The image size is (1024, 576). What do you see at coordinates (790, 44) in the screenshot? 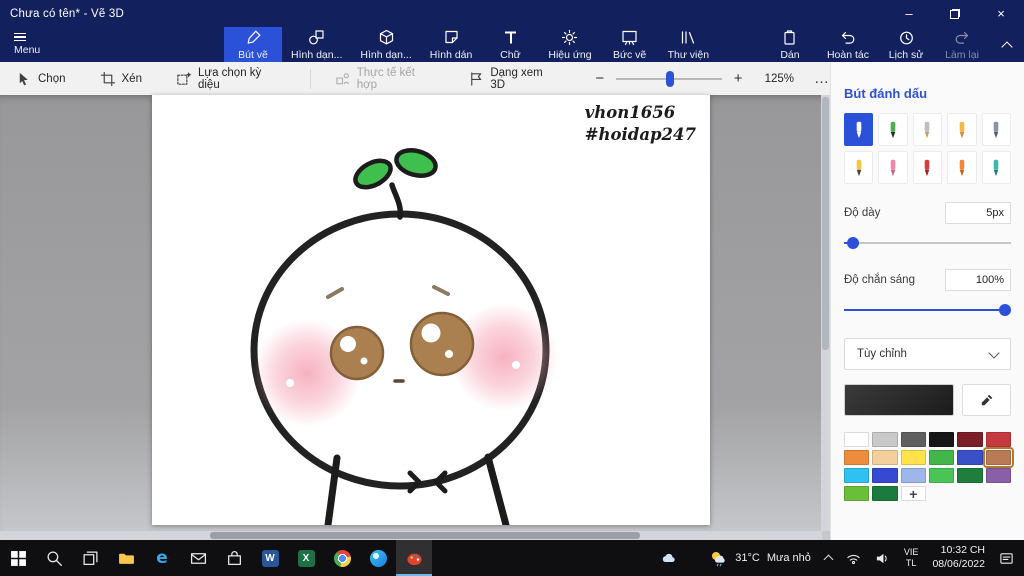
I see `paste-button: Dán` at bounding box center [790, 44].